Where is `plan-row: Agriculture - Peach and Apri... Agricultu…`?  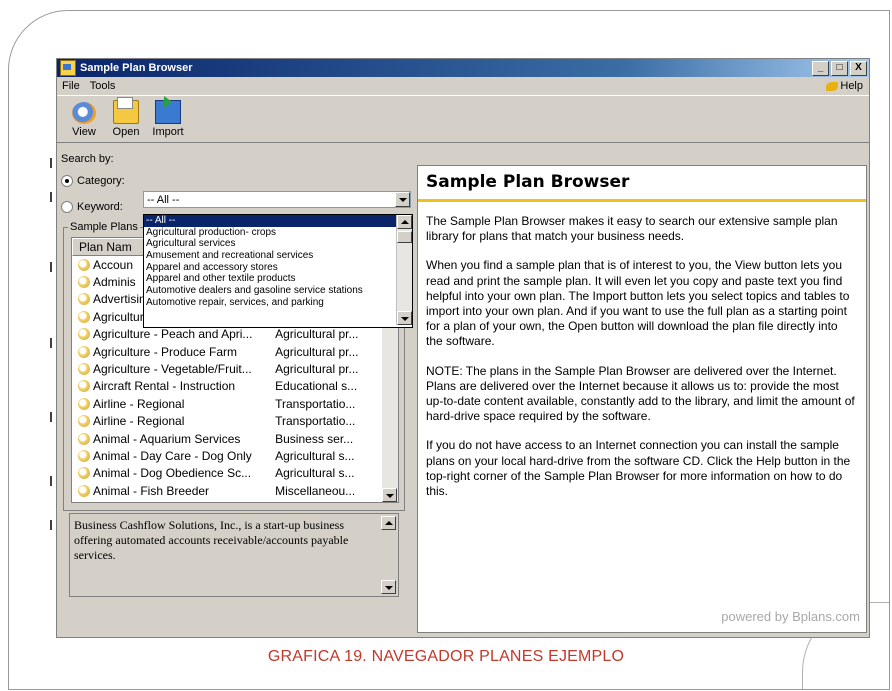 plan-row: Agriculture - Peach and Apri... Agricultu… is located at coordinates (228, 334).